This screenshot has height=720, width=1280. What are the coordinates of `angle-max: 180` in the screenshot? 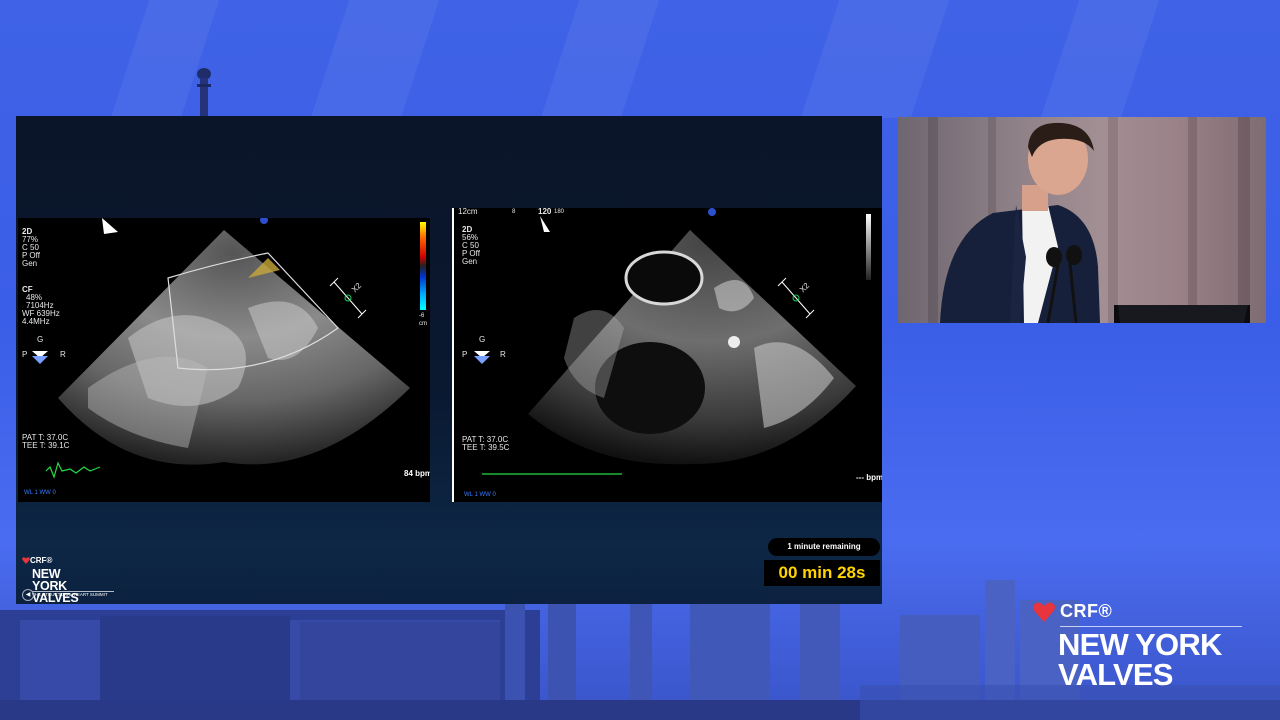 It's located at (559, 212).